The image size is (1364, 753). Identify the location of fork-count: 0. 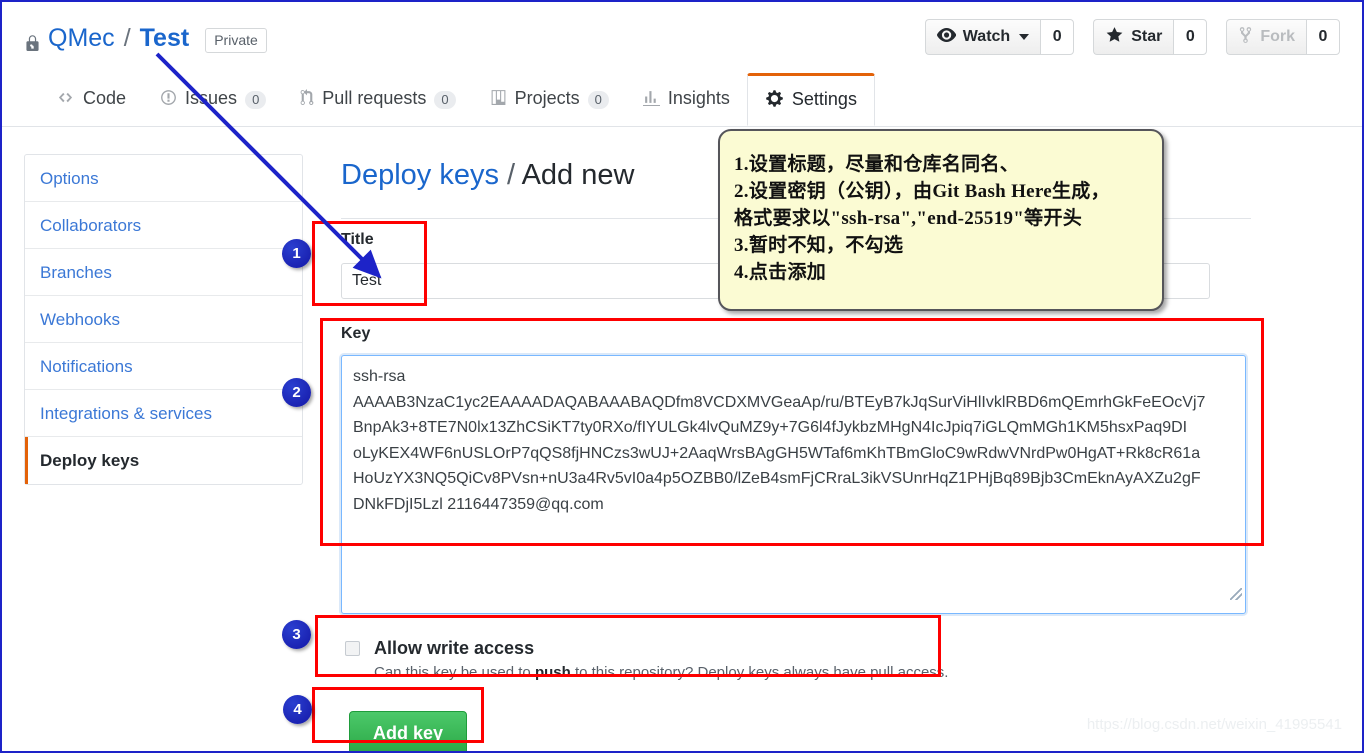
(1323, 37).